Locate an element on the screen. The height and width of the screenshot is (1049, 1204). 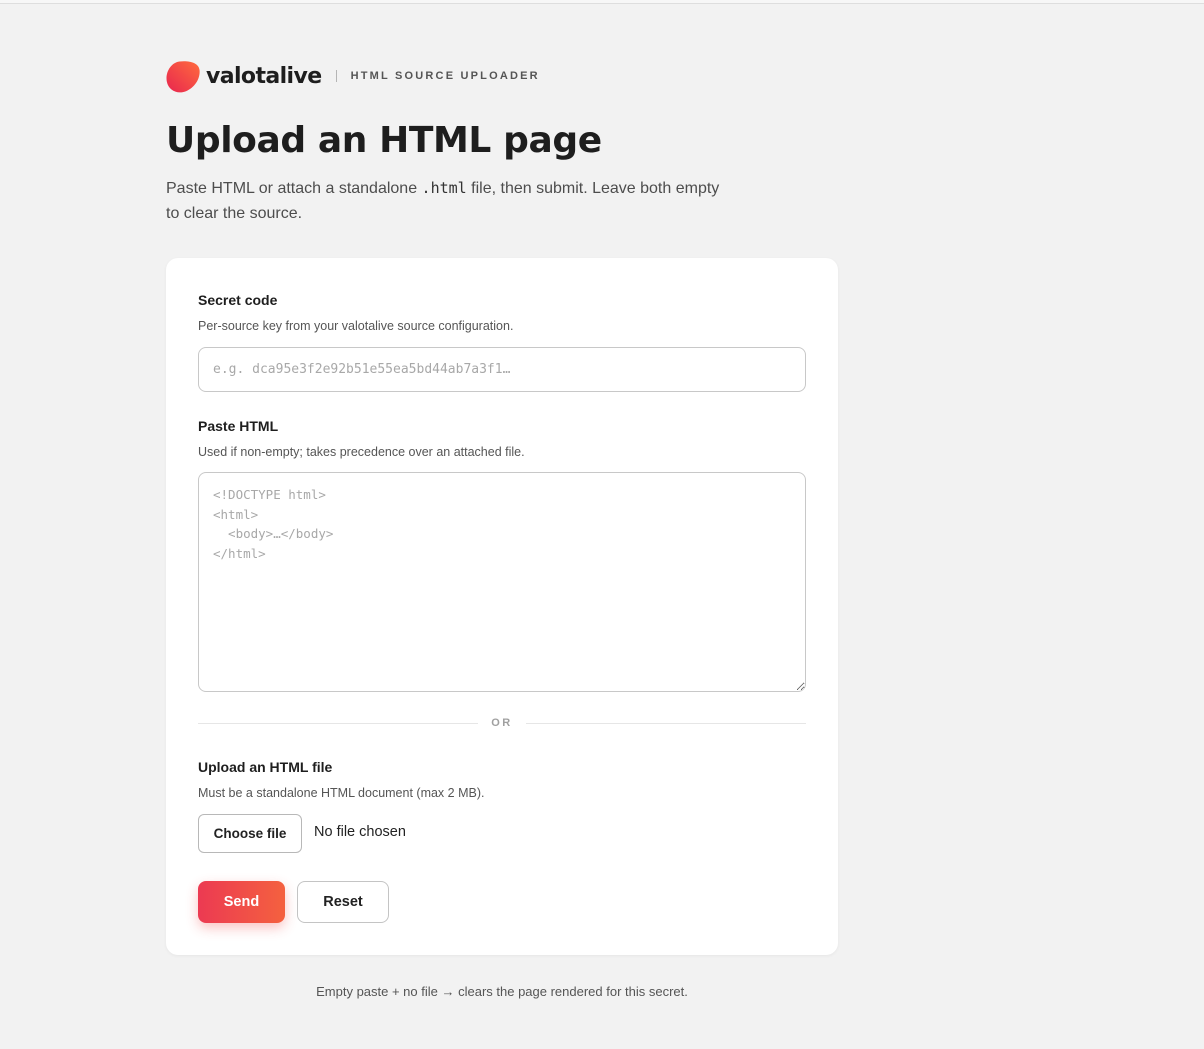
choose-file-button: Choose file is located at coordinates (250, 833).